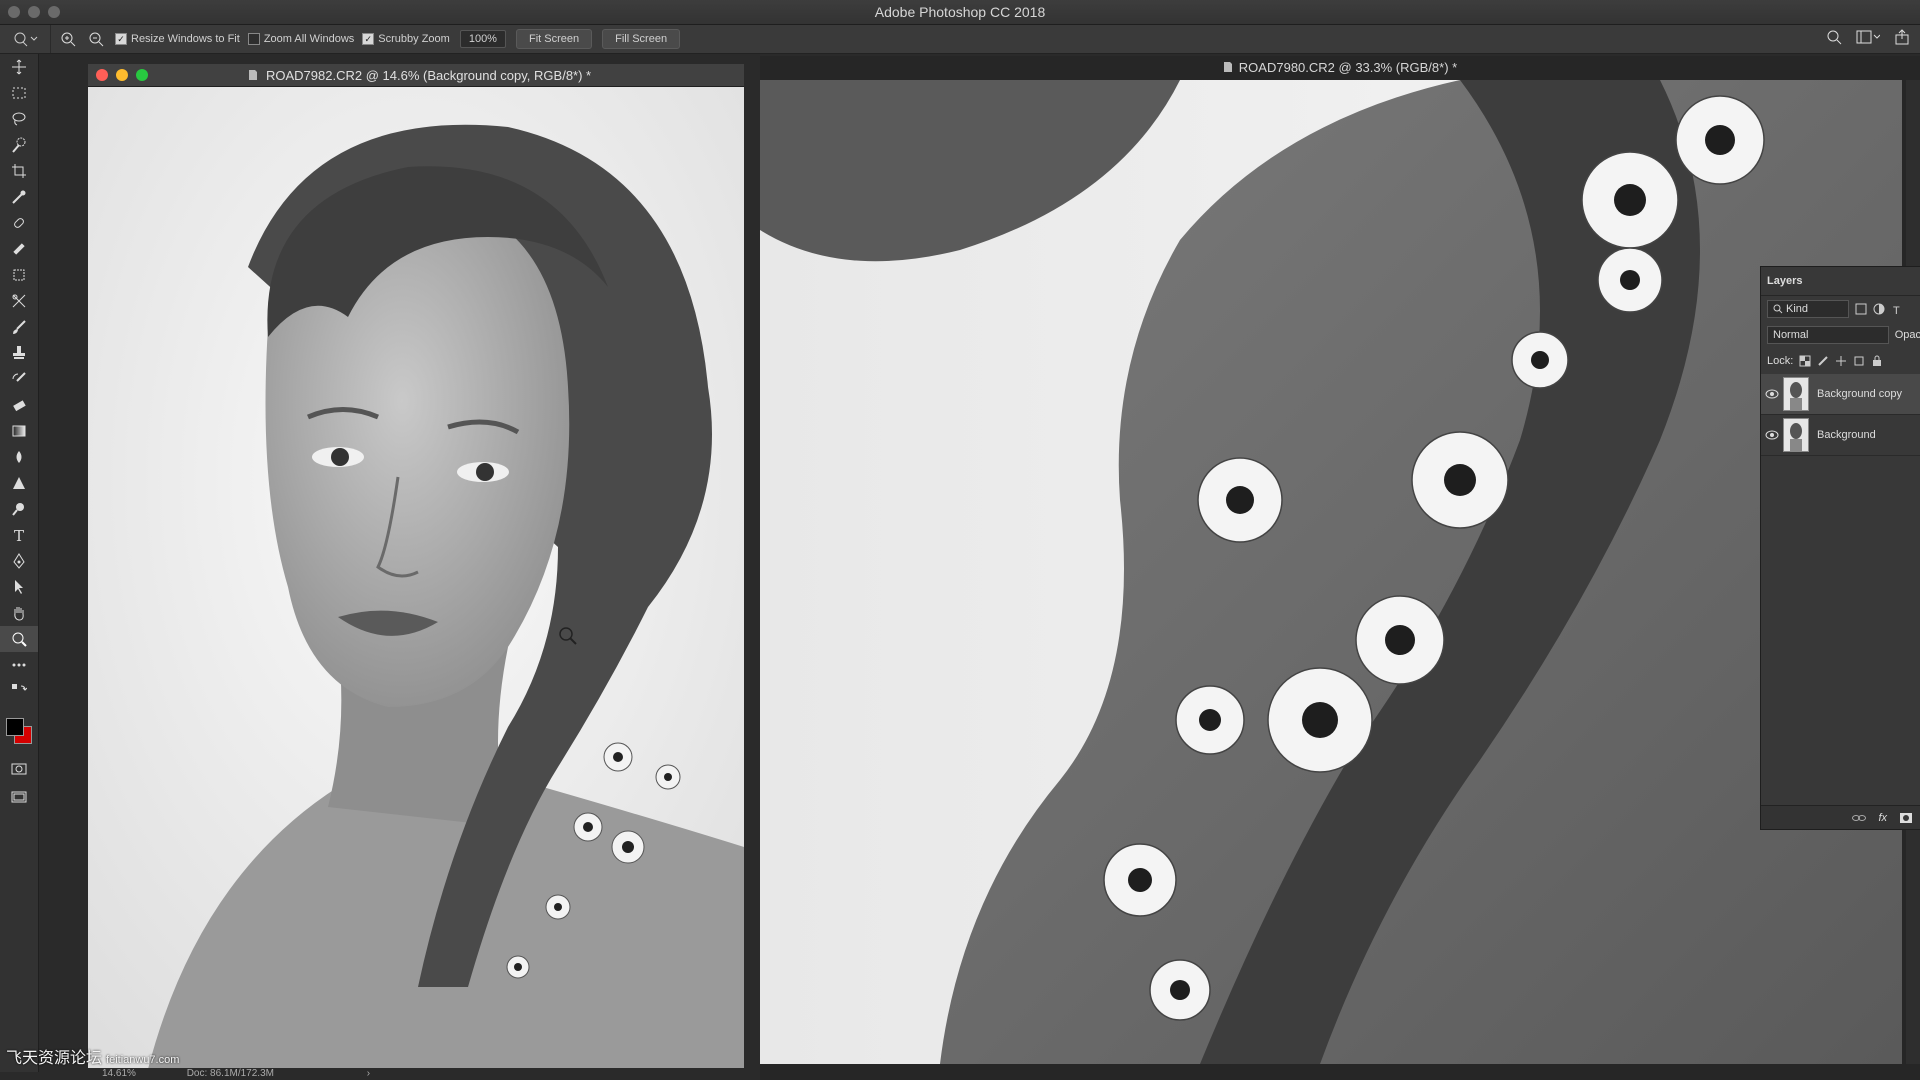 The image size is (1920, 1080). Describe the element at coordinates (1348, 67) in the screenshot. I see `document-title: ROAD7980.CR2 @ 33.3% (RGB/8*) *` at that location.